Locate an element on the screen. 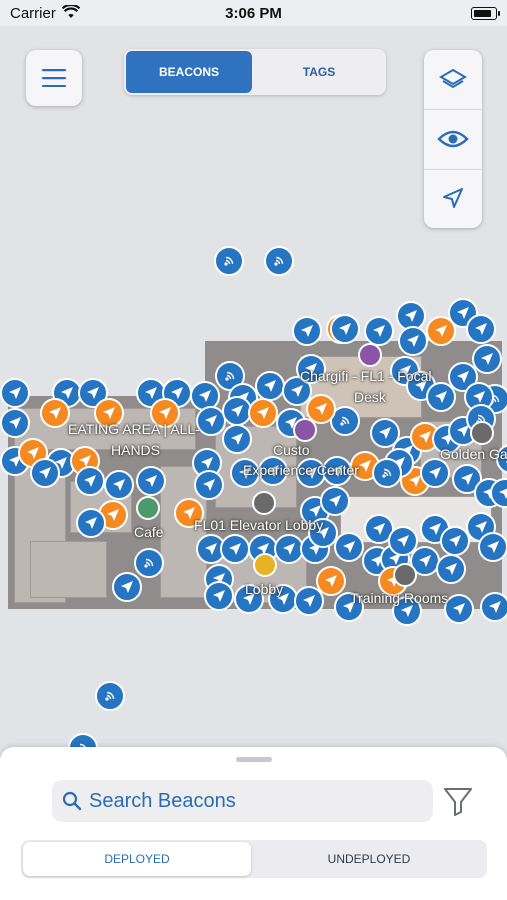 The image size is (507, 900). menu-button is located at coordinates (54, 78).